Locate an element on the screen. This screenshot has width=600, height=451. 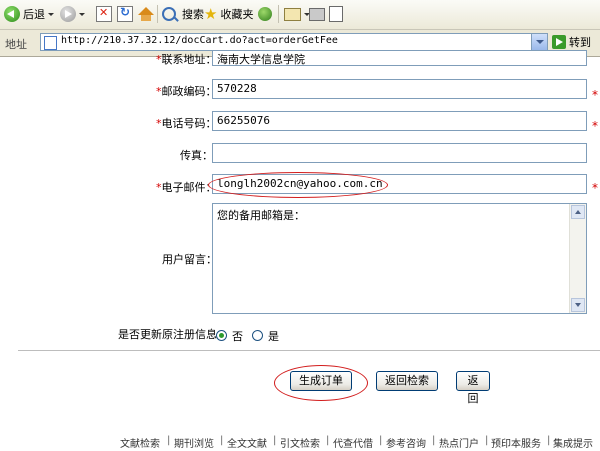
address-label: 地址 is located at coordinates (16, 44).